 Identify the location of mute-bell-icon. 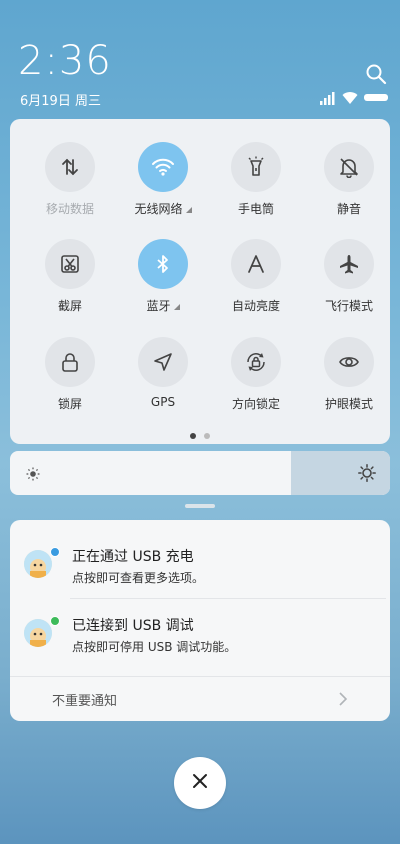
(349, 167).